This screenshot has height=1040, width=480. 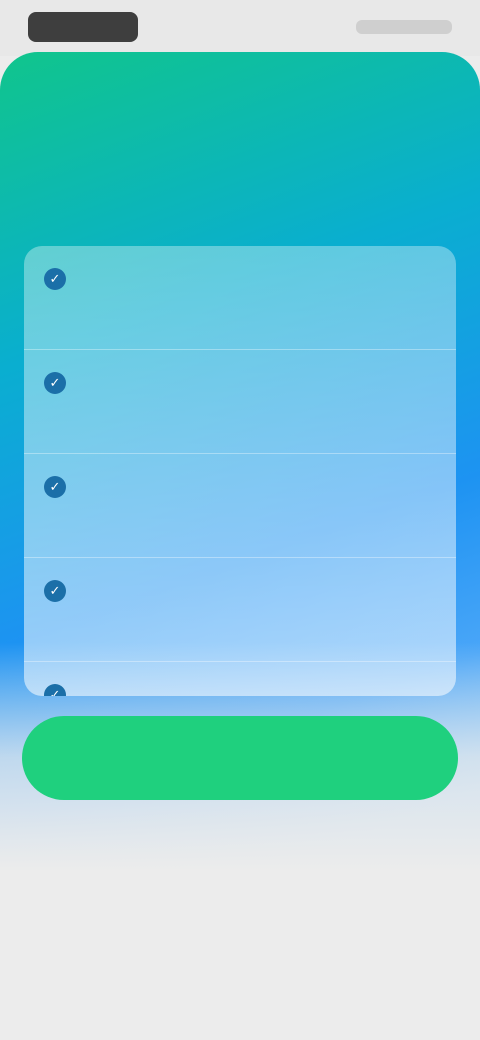 What do you see at coordinates (240, 28) in the screenshot?
I see `status-bar` at bounding box center [240, 28].